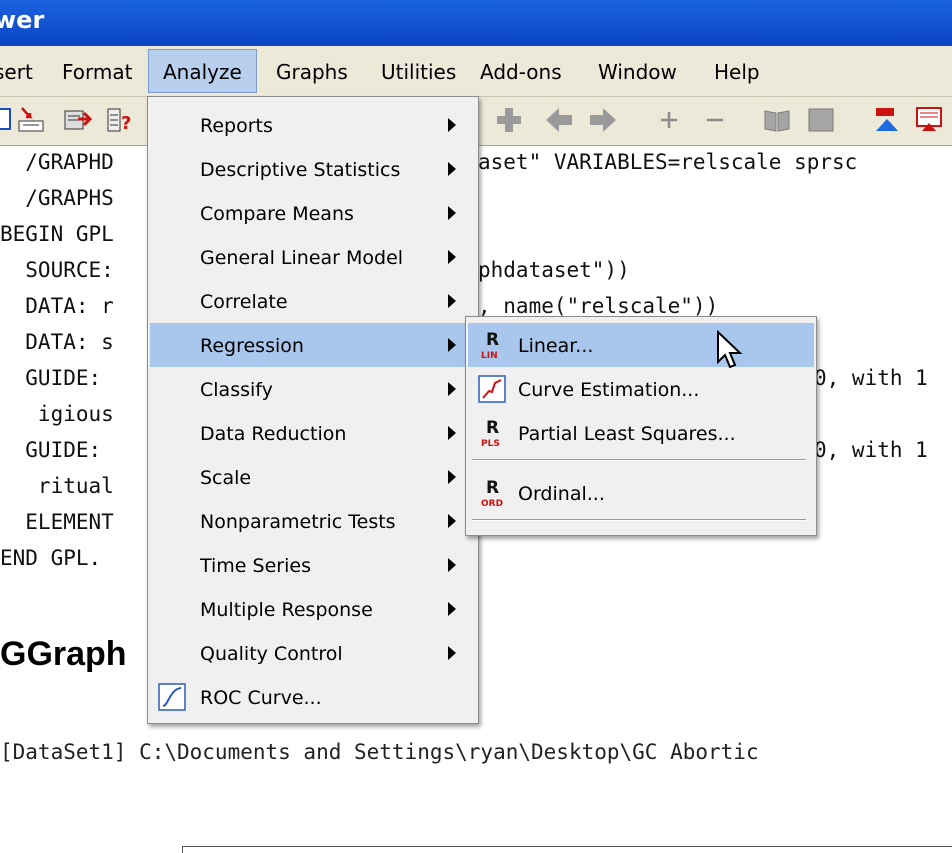 Image resolution: width=952 pixels, height=853 pixels. I want to click on export-icon, so click(77, 120).